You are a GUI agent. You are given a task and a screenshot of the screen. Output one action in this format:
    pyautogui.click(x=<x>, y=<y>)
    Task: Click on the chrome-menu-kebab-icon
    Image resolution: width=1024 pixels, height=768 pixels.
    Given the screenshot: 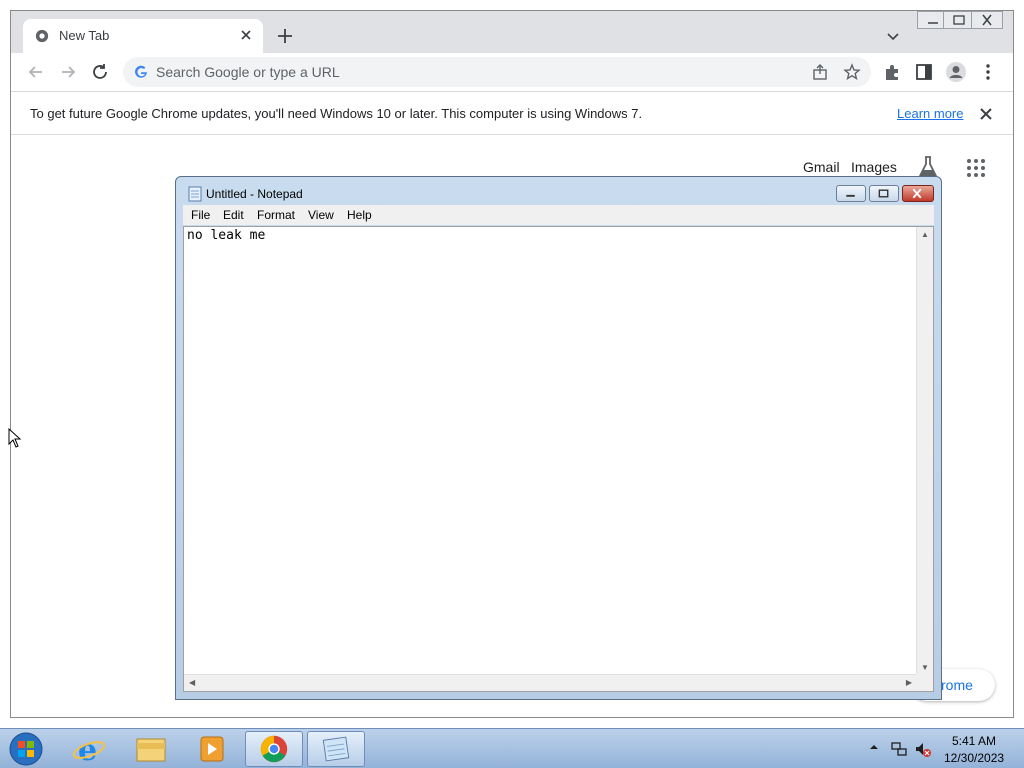 What is the action you would take?
    pyautogui.click(x=988, y=72)
    